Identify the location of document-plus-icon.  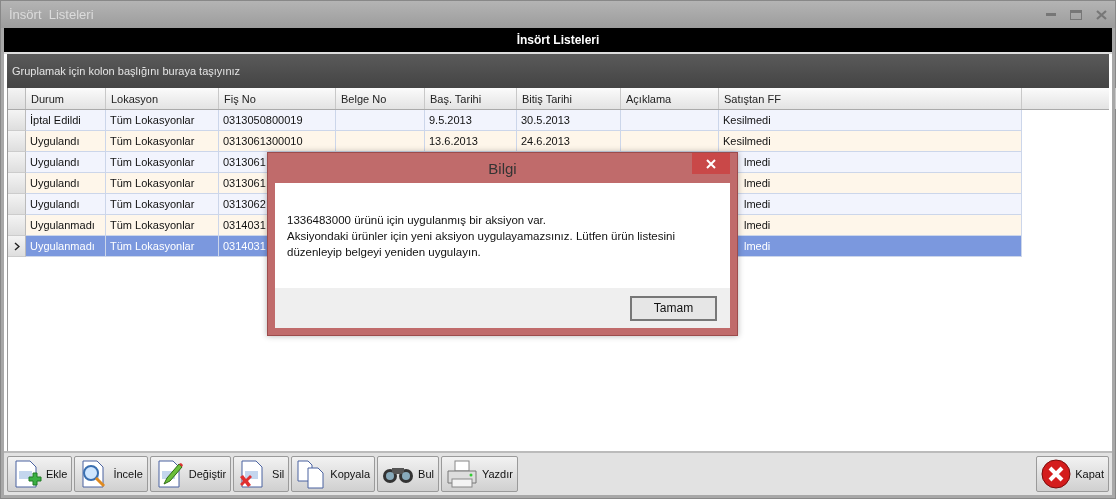
(27, 474).